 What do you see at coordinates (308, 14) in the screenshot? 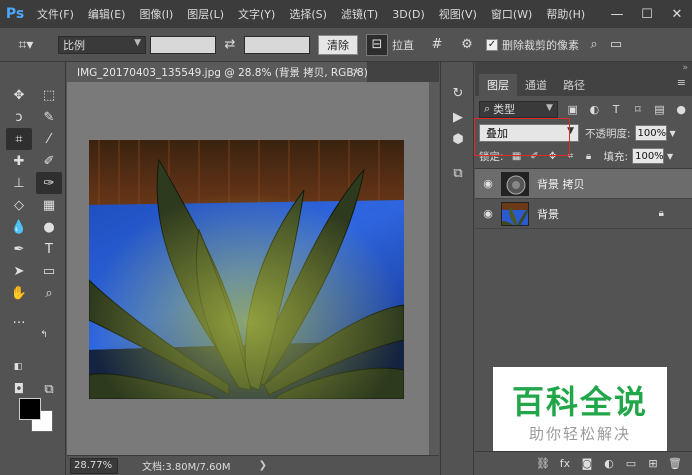
I see `menu-select: 选择(S)` at bounding box center [308, 14].